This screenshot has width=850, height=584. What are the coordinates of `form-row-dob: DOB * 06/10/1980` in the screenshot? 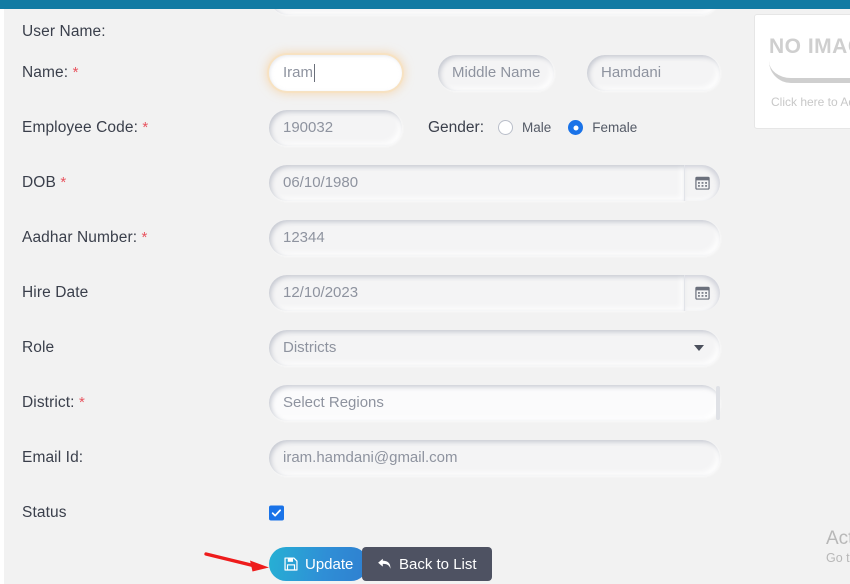 It's located at (375, 182).